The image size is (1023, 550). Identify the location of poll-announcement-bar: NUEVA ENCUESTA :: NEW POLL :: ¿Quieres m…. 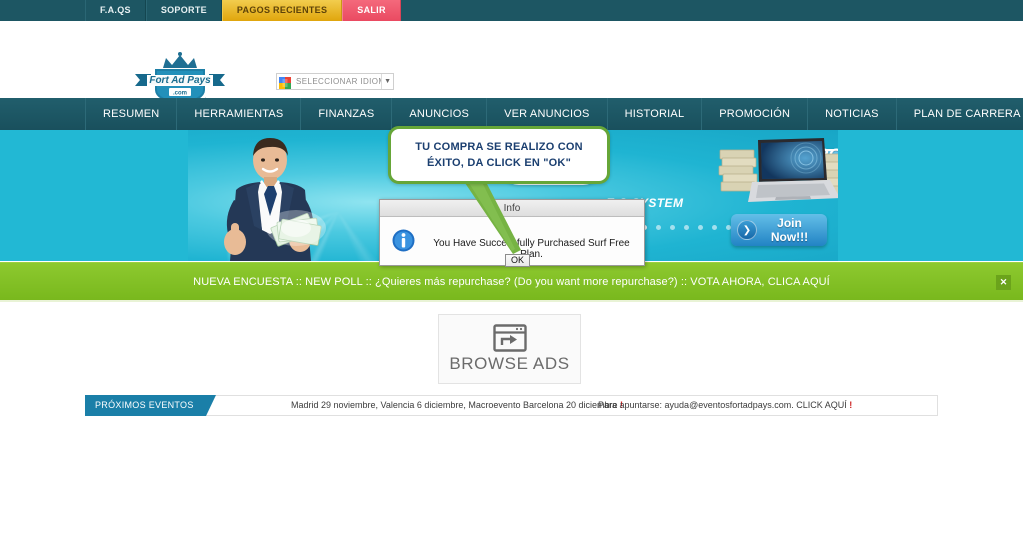
(511, 282).